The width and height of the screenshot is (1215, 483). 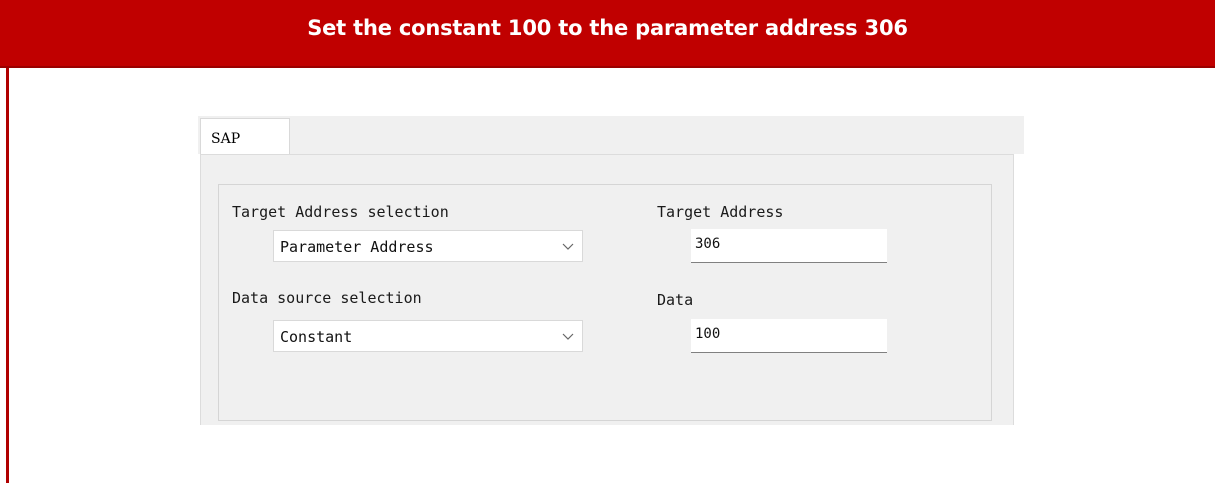 I want to click on left-accent-rule, so click(x=7, y=275).